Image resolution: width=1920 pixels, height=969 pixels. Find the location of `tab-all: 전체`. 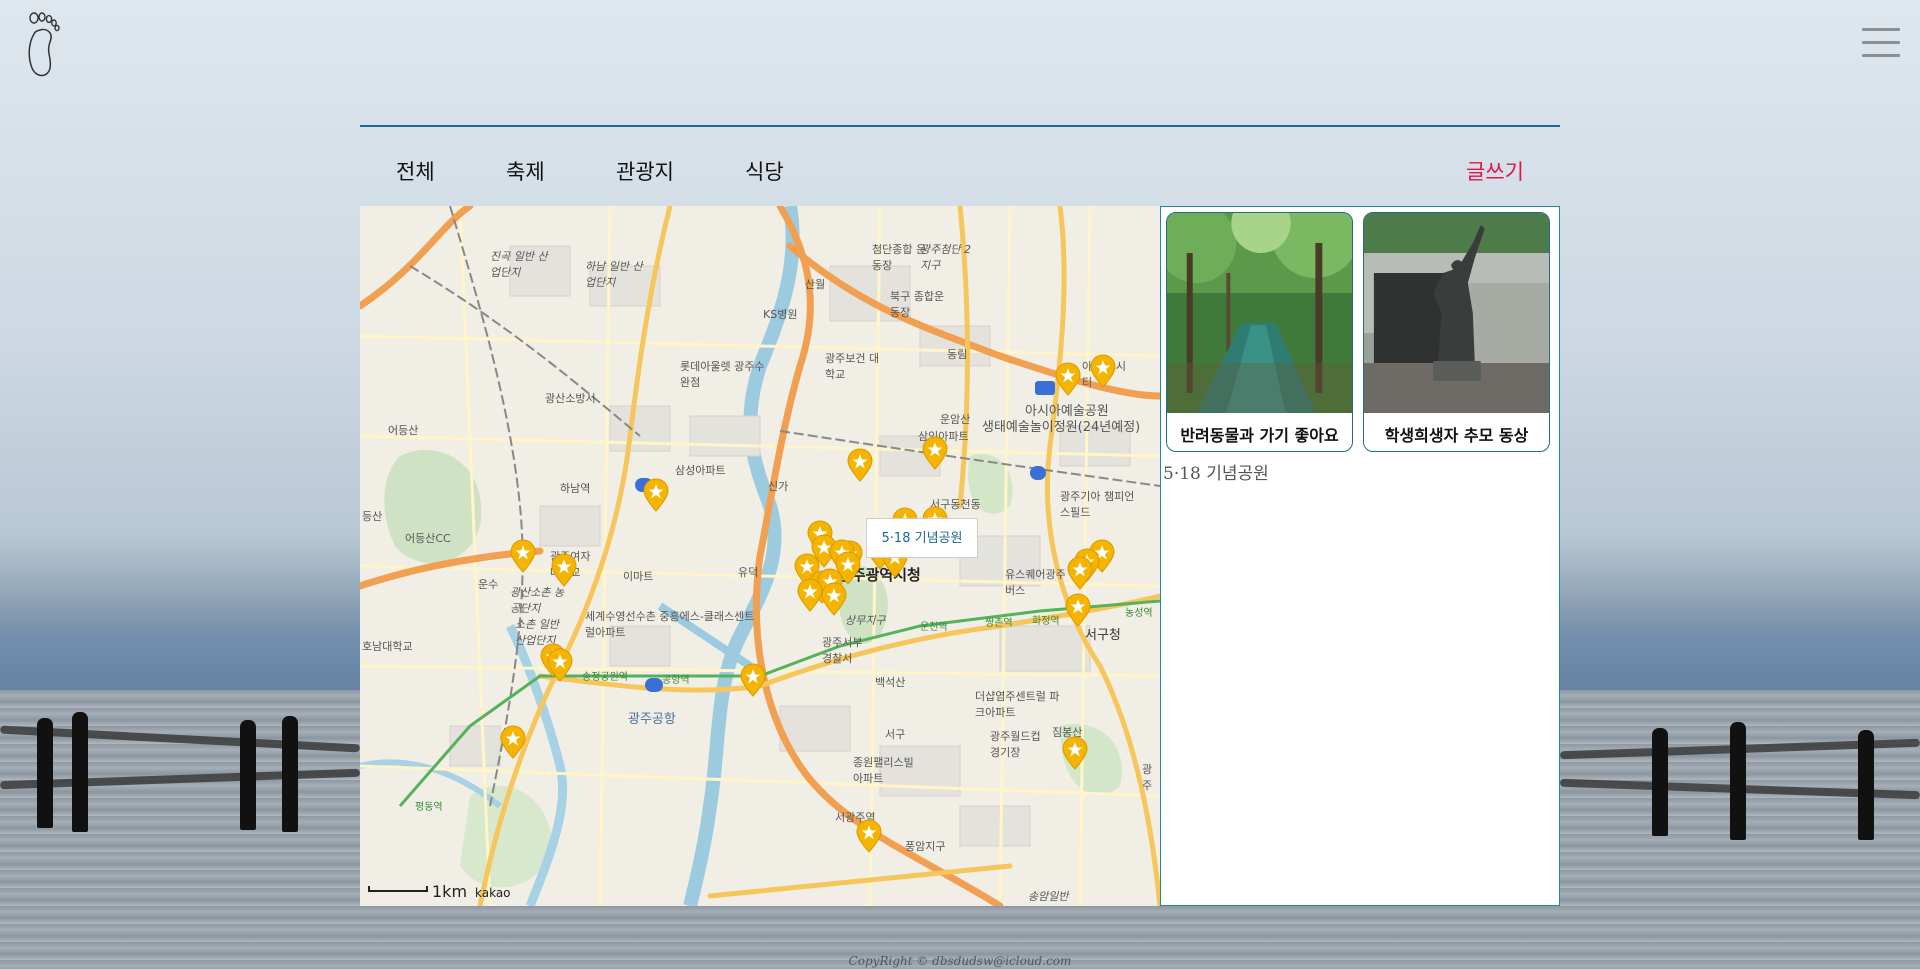

tab-all: 전체 is located at coordinates (415, 171).